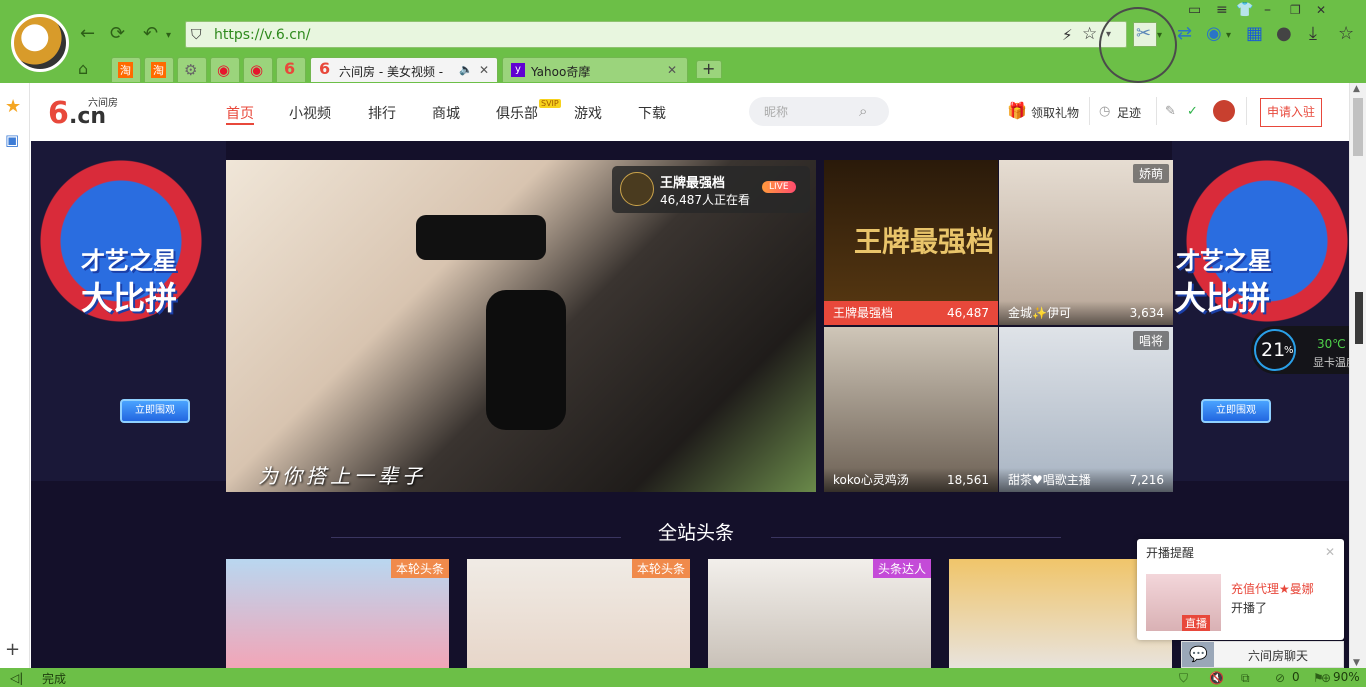 The image size is (1366, 687). I want to click on window-icon: ⧉, so click(1245, 677).